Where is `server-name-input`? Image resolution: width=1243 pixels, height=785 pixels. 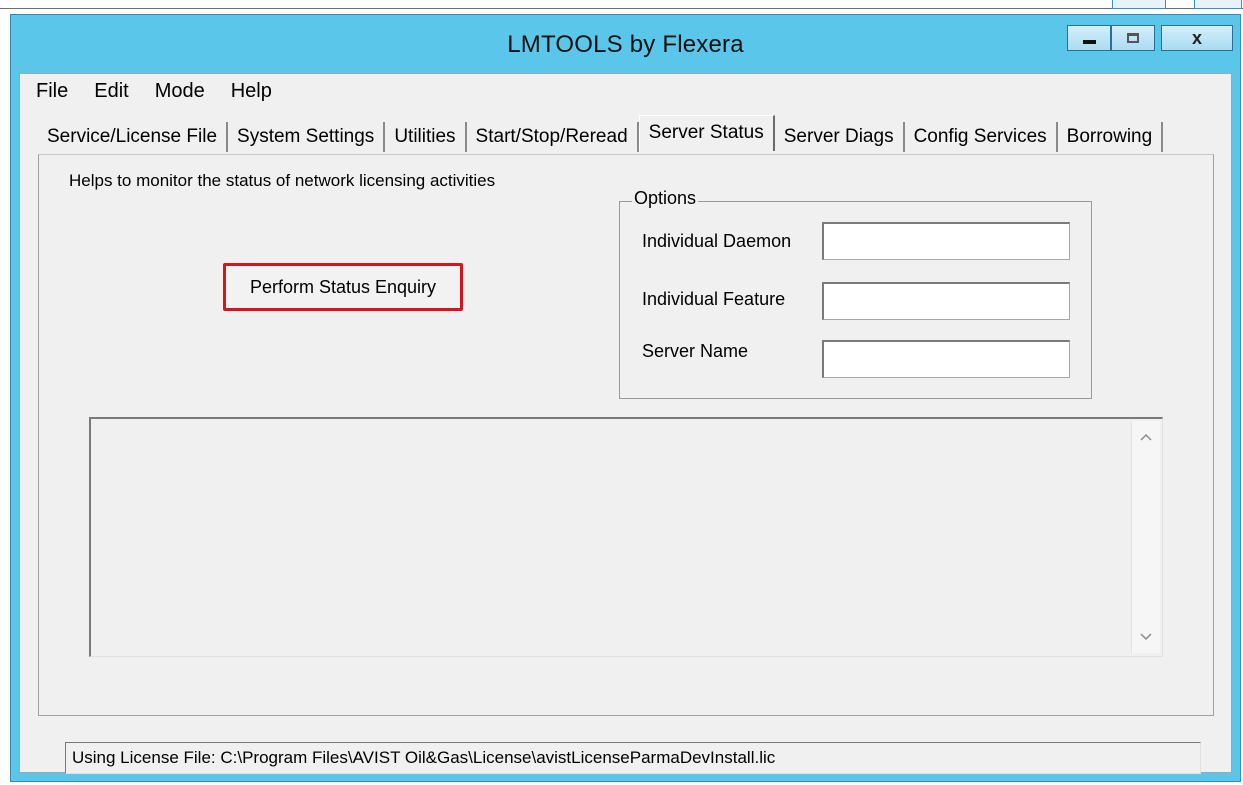 server-name-input is located at coordinates (946, 359).